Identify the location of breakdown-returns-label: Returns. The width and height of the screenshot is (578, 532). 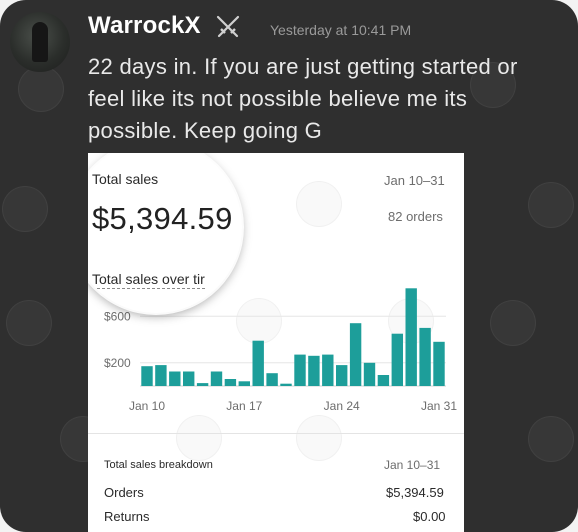
(127, 516).